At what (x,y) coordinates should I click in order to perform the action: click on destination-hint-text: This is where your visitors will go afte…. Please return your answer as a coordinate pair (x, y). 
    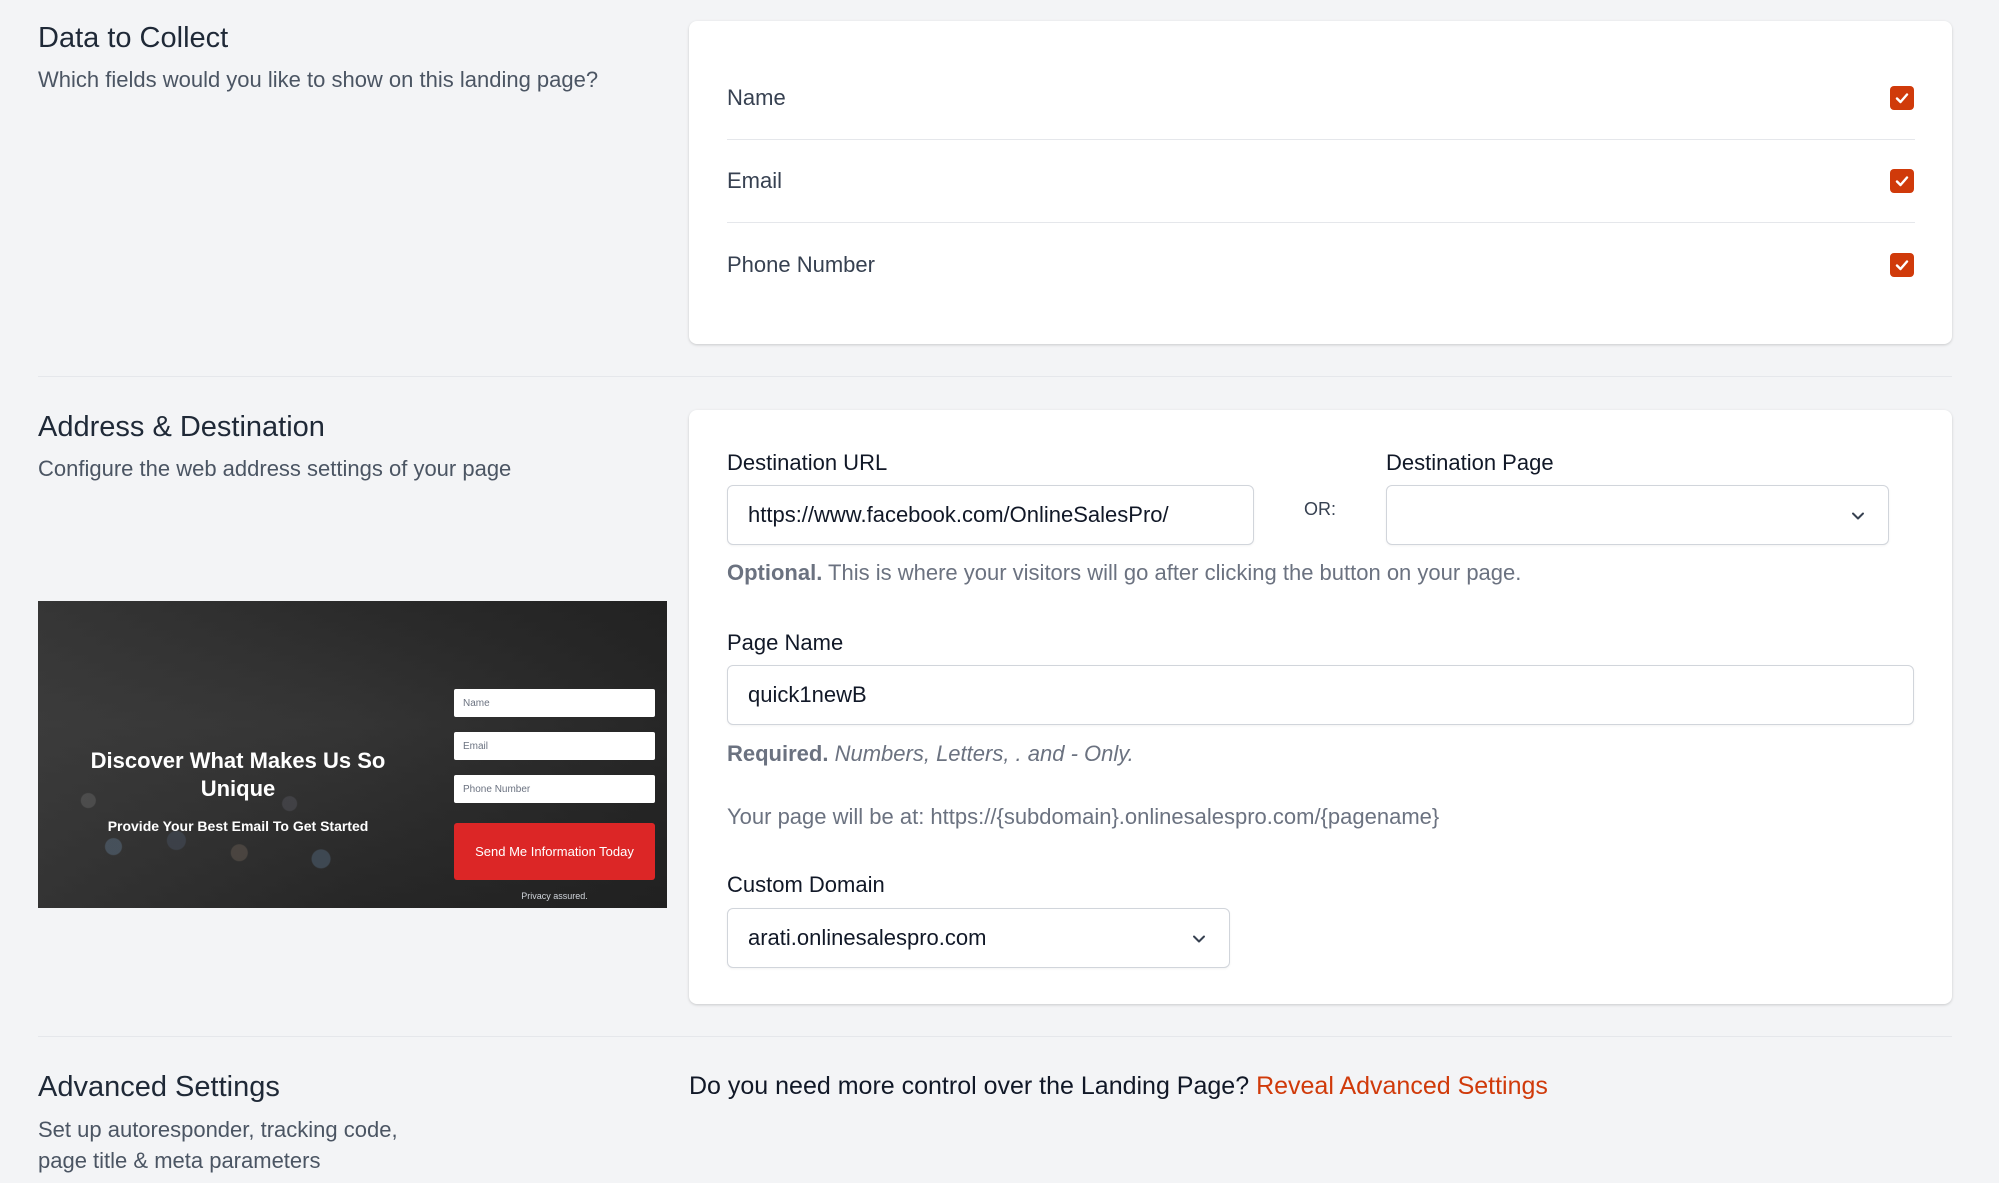
    Looking at the image, I should click on (1175, 572).